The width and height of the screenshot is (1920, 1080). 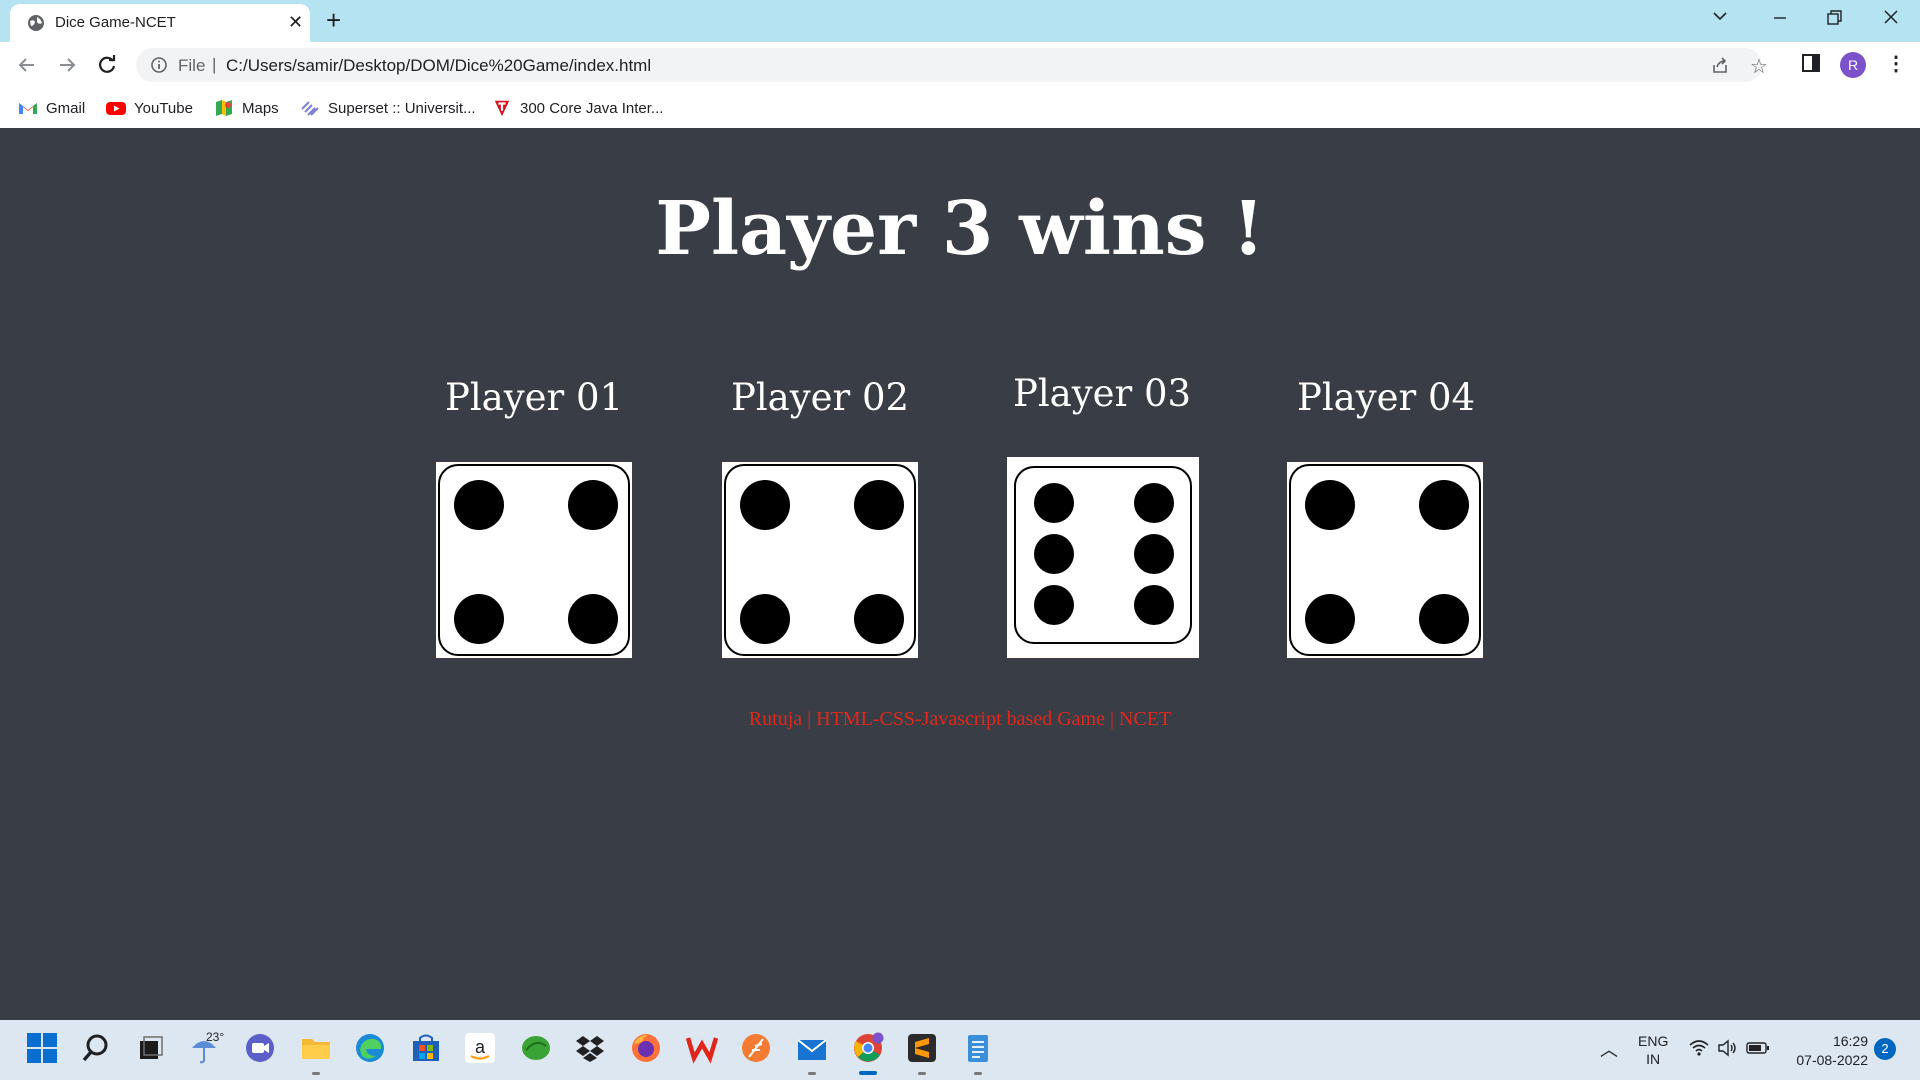 I want to click on bookmark-star-icon: ☆, so click(x=1759, y=66).